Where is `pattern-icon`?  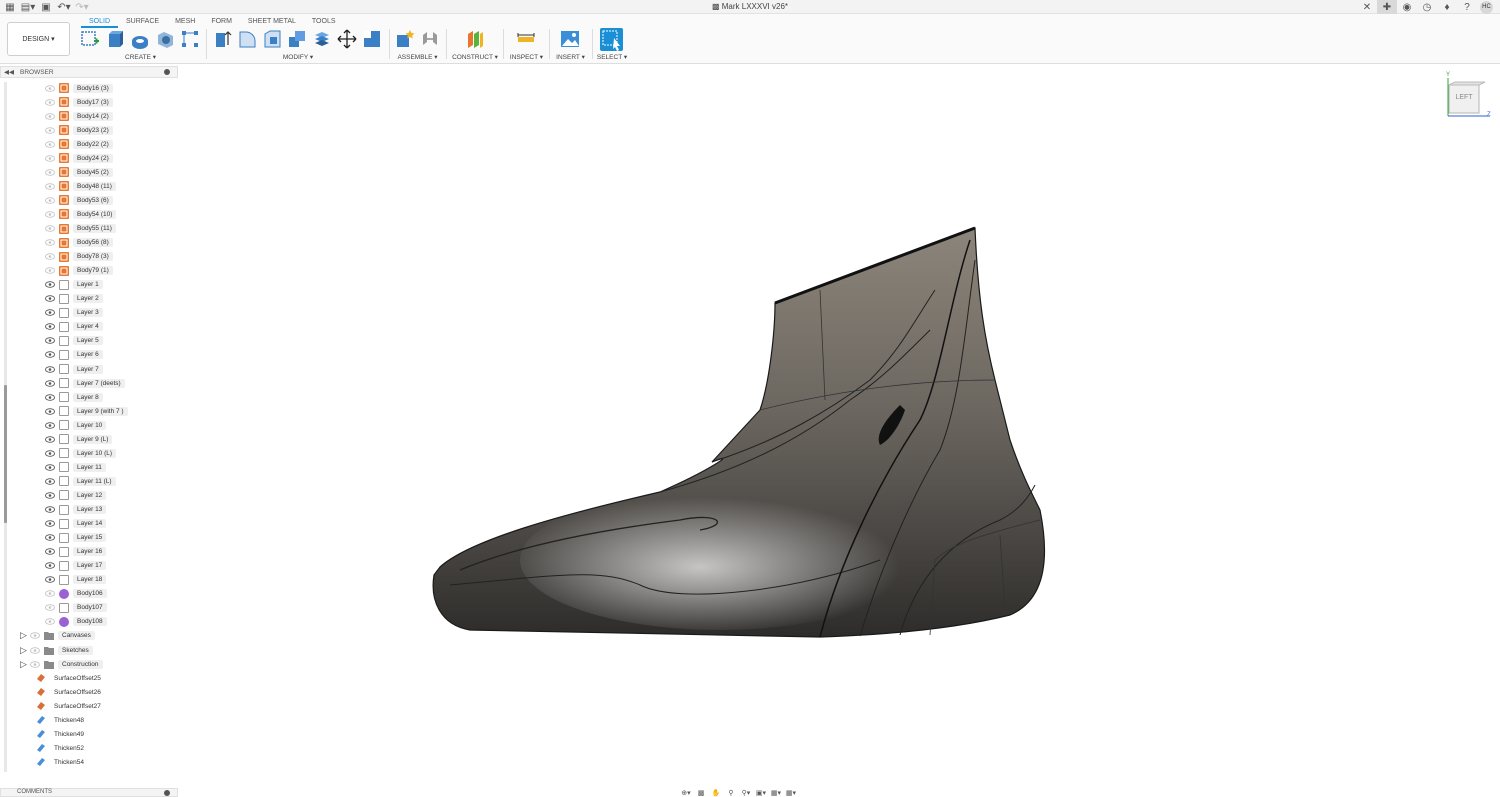 pattern-icon is located at coordinates (190, 39).